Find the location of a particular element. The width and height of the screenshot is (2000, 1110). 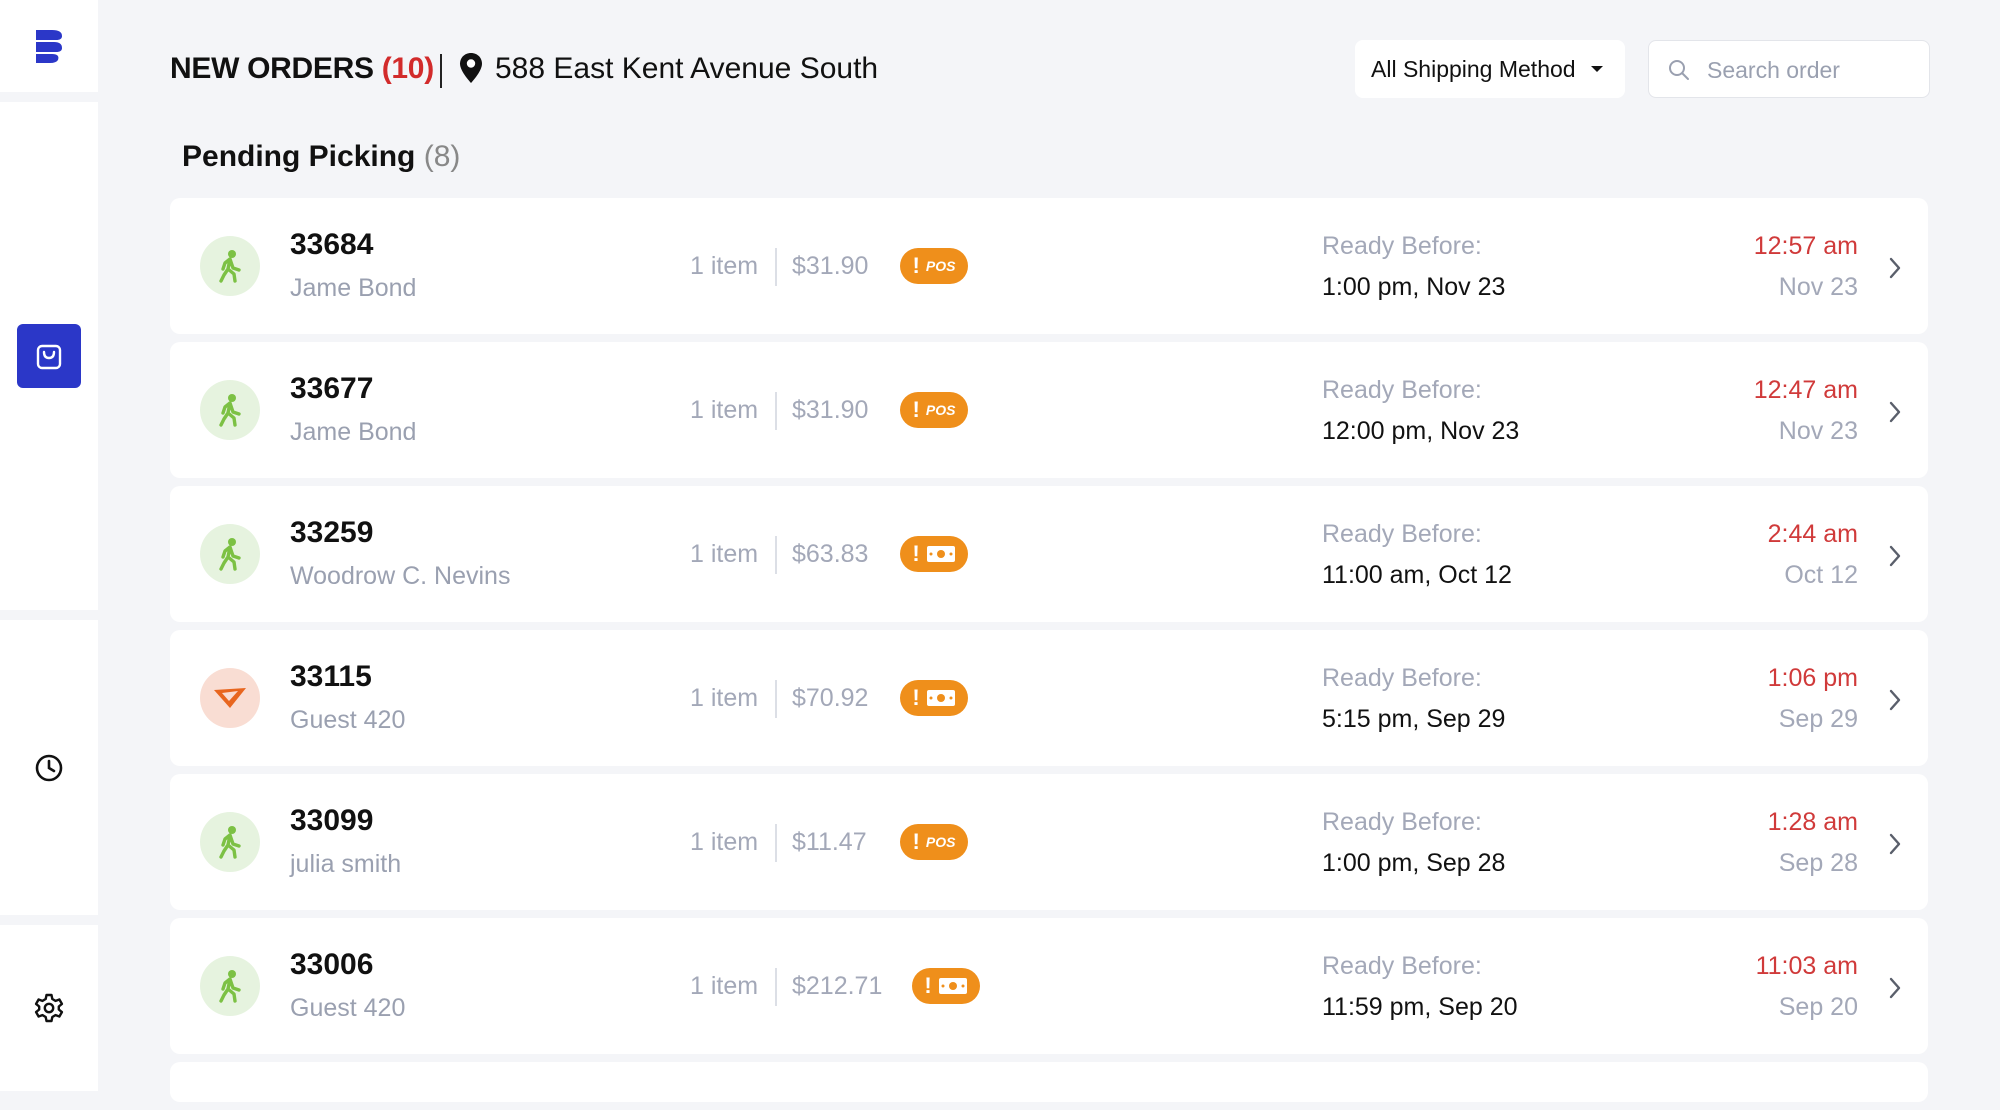

order-id: 33115 is located at coordinates (331, 676).